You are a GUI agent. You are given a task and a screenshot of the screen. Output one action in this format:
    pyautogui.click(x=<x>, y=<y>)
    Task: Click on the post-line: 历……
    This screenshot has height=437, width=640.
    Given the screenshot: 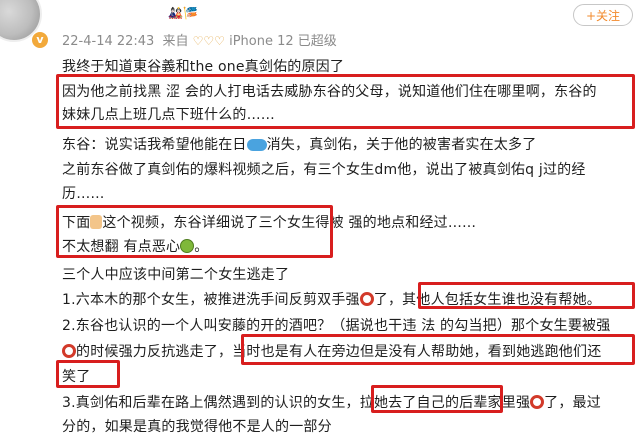 What is the action you would take?
    pyautogui.click(x=83, y=194)
    